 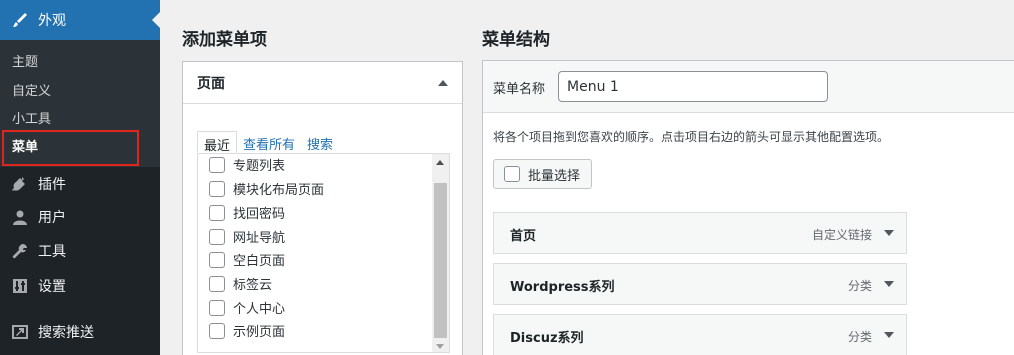 I want to click on page-label: 个人中心, so click(x=259, y=309).